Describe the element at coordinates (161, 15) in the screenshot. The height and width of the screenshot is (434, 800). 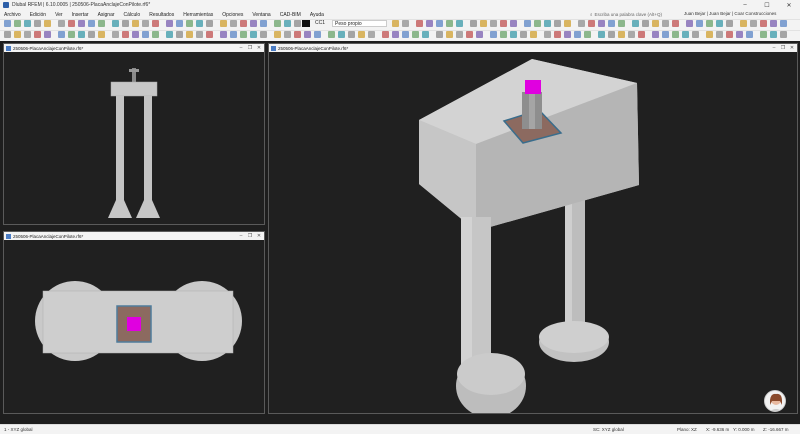
I see `menu-resultados: Resultados` at that location.